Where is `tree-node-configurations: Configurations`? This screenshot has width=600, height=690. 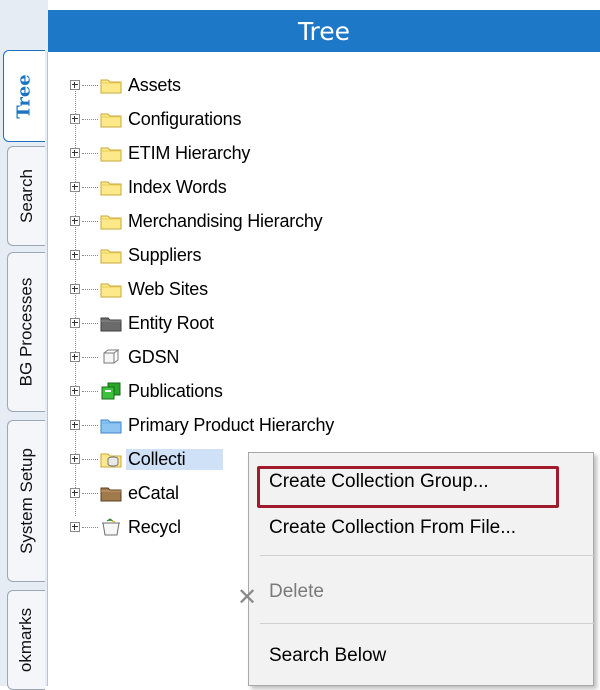 tree-node-configurations: Configurations is located at coordinates (324, 119).